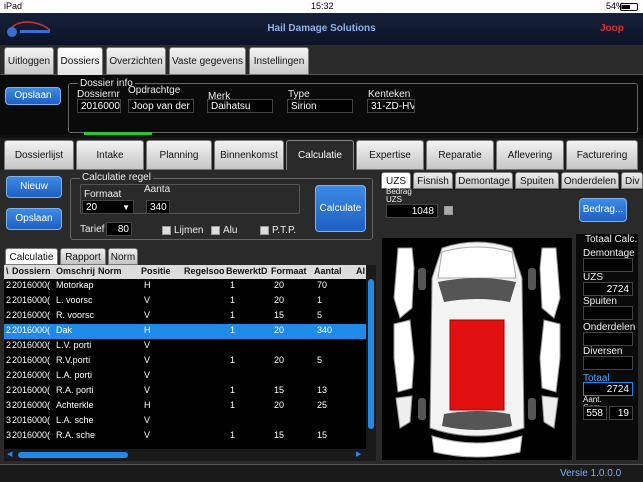 The height and width of the screenshot is (482, 643). I want to click on calculate-button: Calculate, so click(340, 208).